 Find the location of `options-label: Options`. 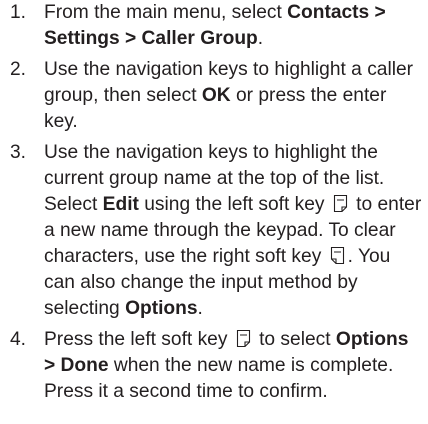

options-label: Options is located at coordinates (161, 308).